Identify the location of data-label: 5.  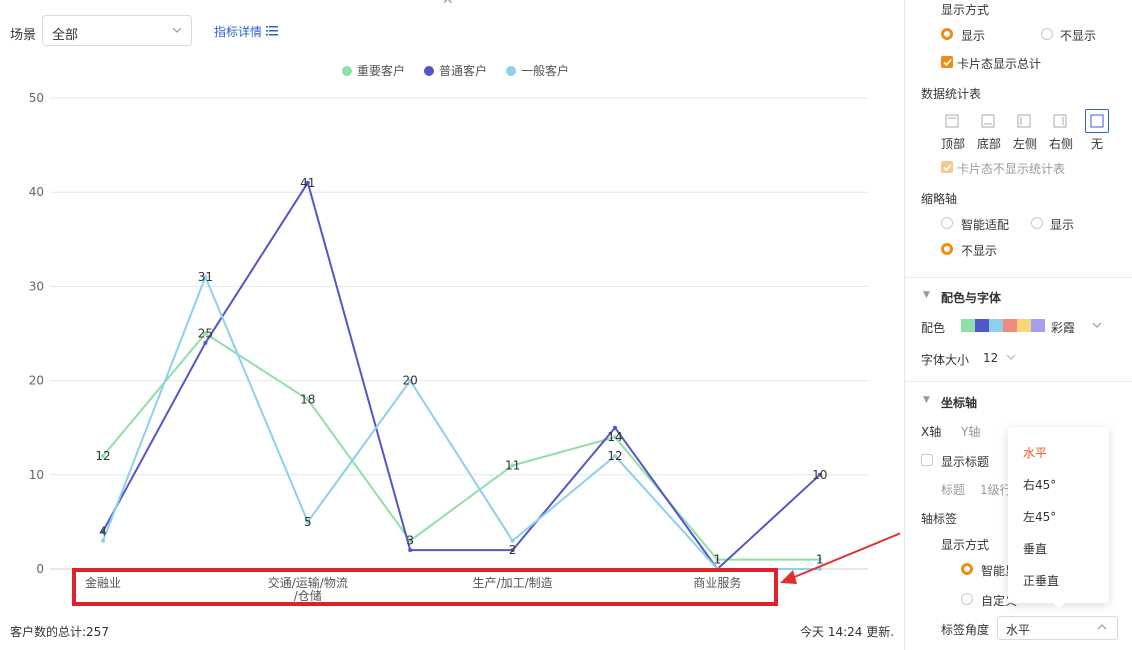
(308, 522).